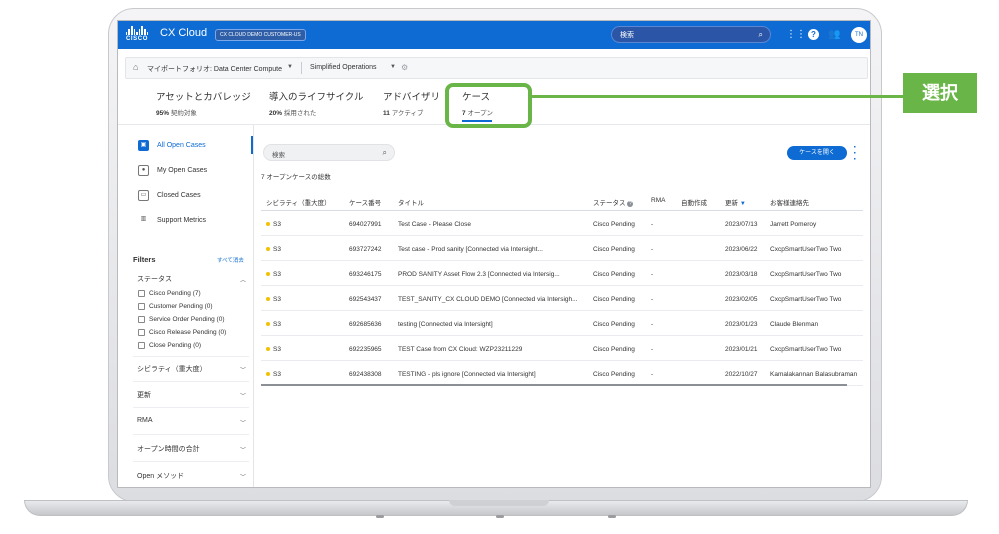 The width and height of the screenshot is (999, 534). What do you see at coordinates (404, 67) in the screenshot?
I see `settings-icon: ⚙` at bounding box center [404, 67].